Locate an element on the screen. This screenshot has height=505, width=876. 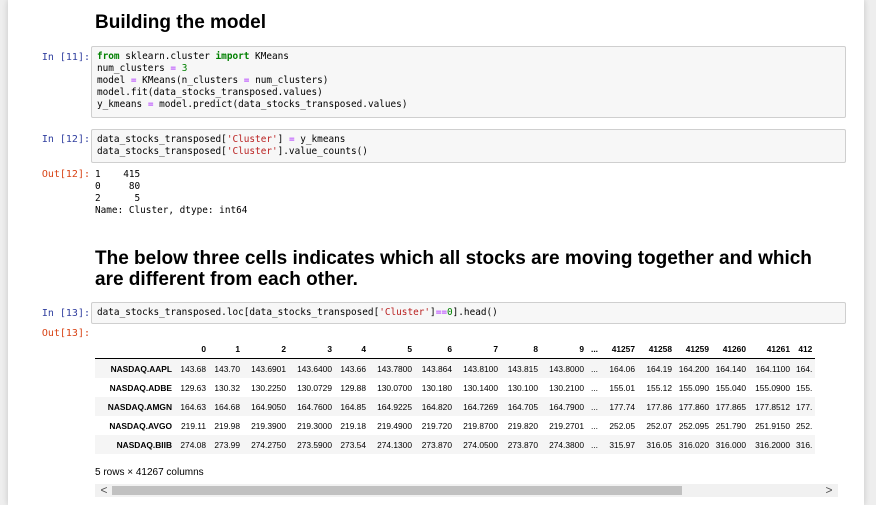
table-cell: 164.9050 is located at coordinates (268, 406).